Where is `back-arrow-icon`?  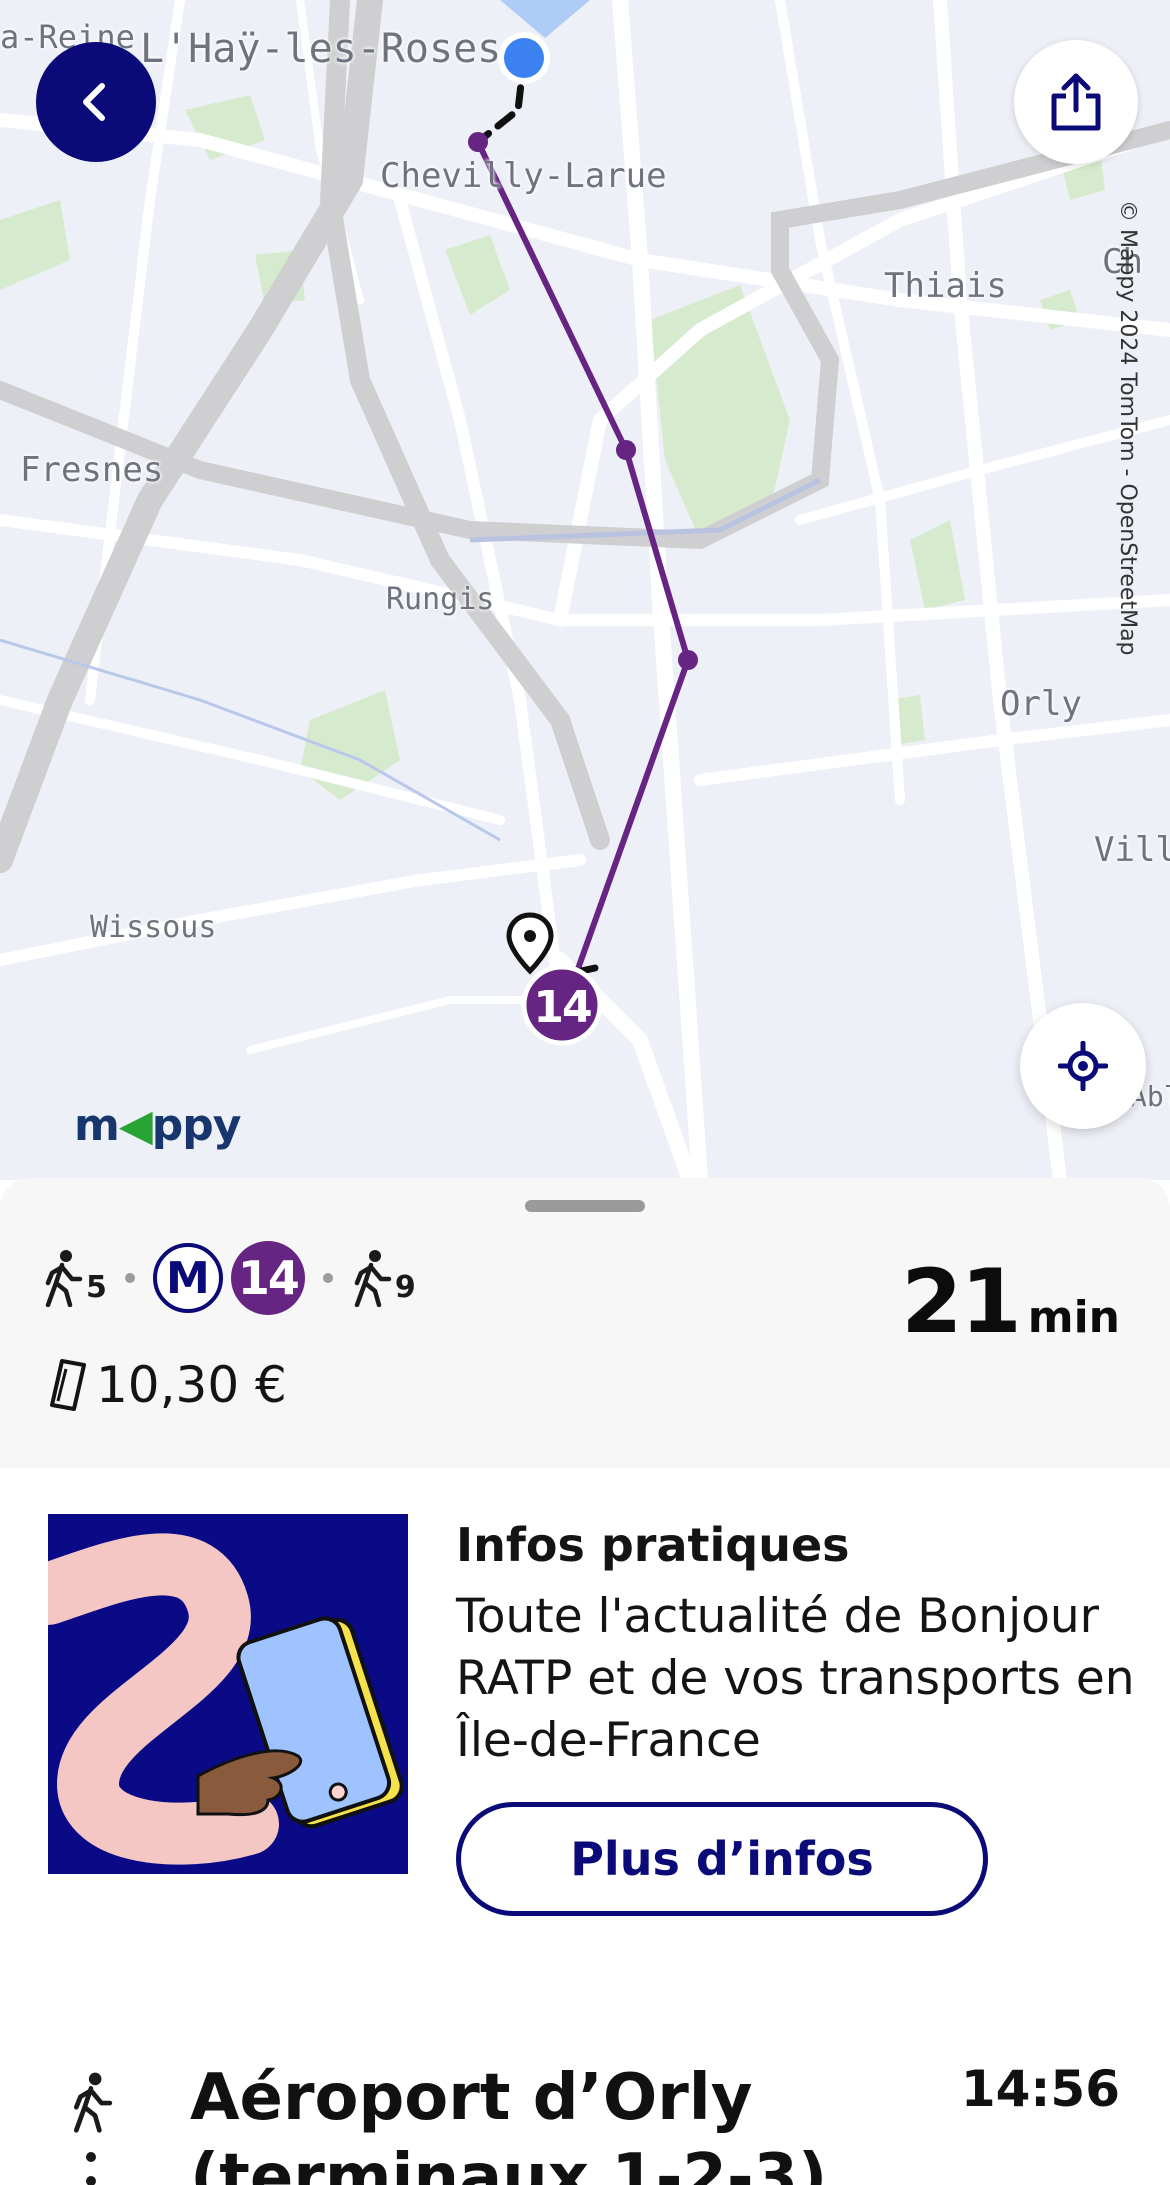
back-arrow-icon is located at coordinates (94, 102).